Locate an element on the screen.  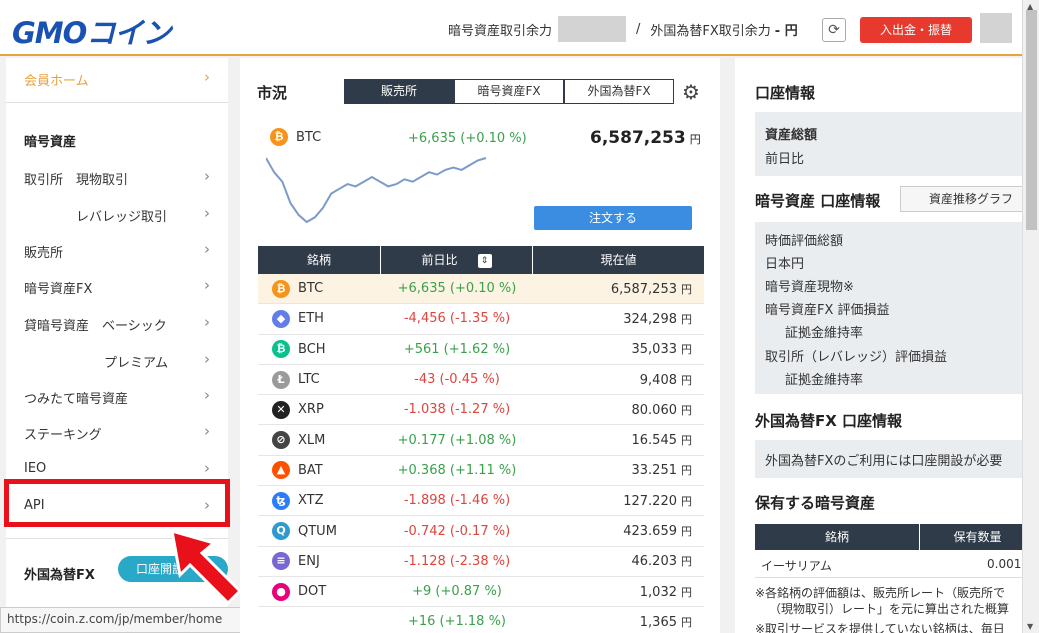
table-row: ◆ ETH -4,456 (-1.35 %) 324,298 円 is located at coordinates (481, 319).